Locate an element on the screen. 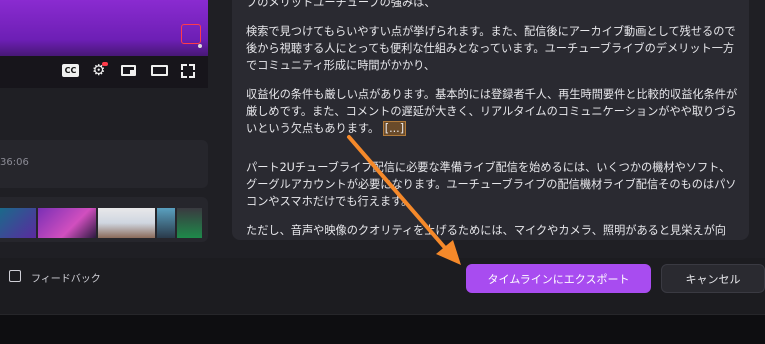  paragraph: プのメリットユーチューブの強みは、 is located at coordinates (341, 4).